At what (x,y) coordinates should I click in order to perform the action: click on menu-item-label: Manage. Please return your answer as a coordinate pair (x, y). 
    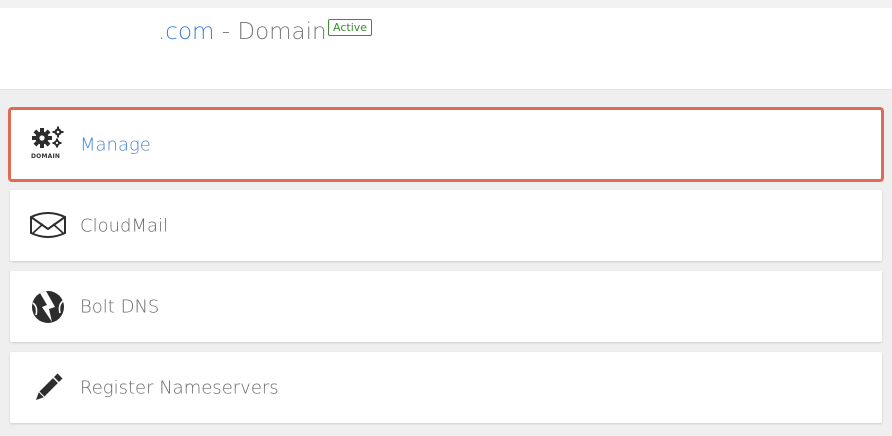
    Looking at the image, I should click on (115, 144).